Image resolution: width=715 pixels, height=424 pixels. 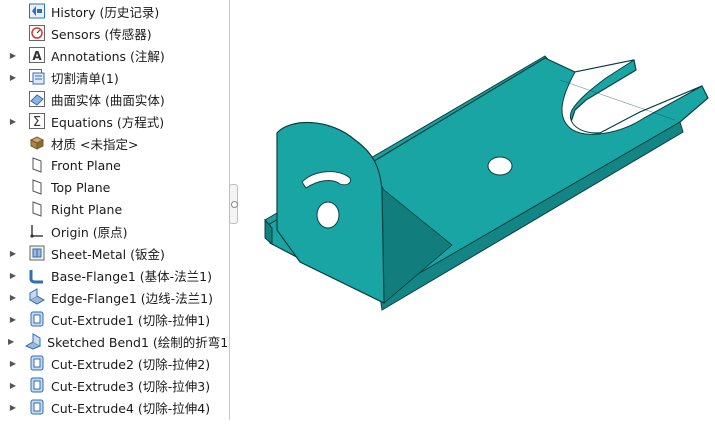 I want to click on svg-text: Σ, so click(x=37, y=122).